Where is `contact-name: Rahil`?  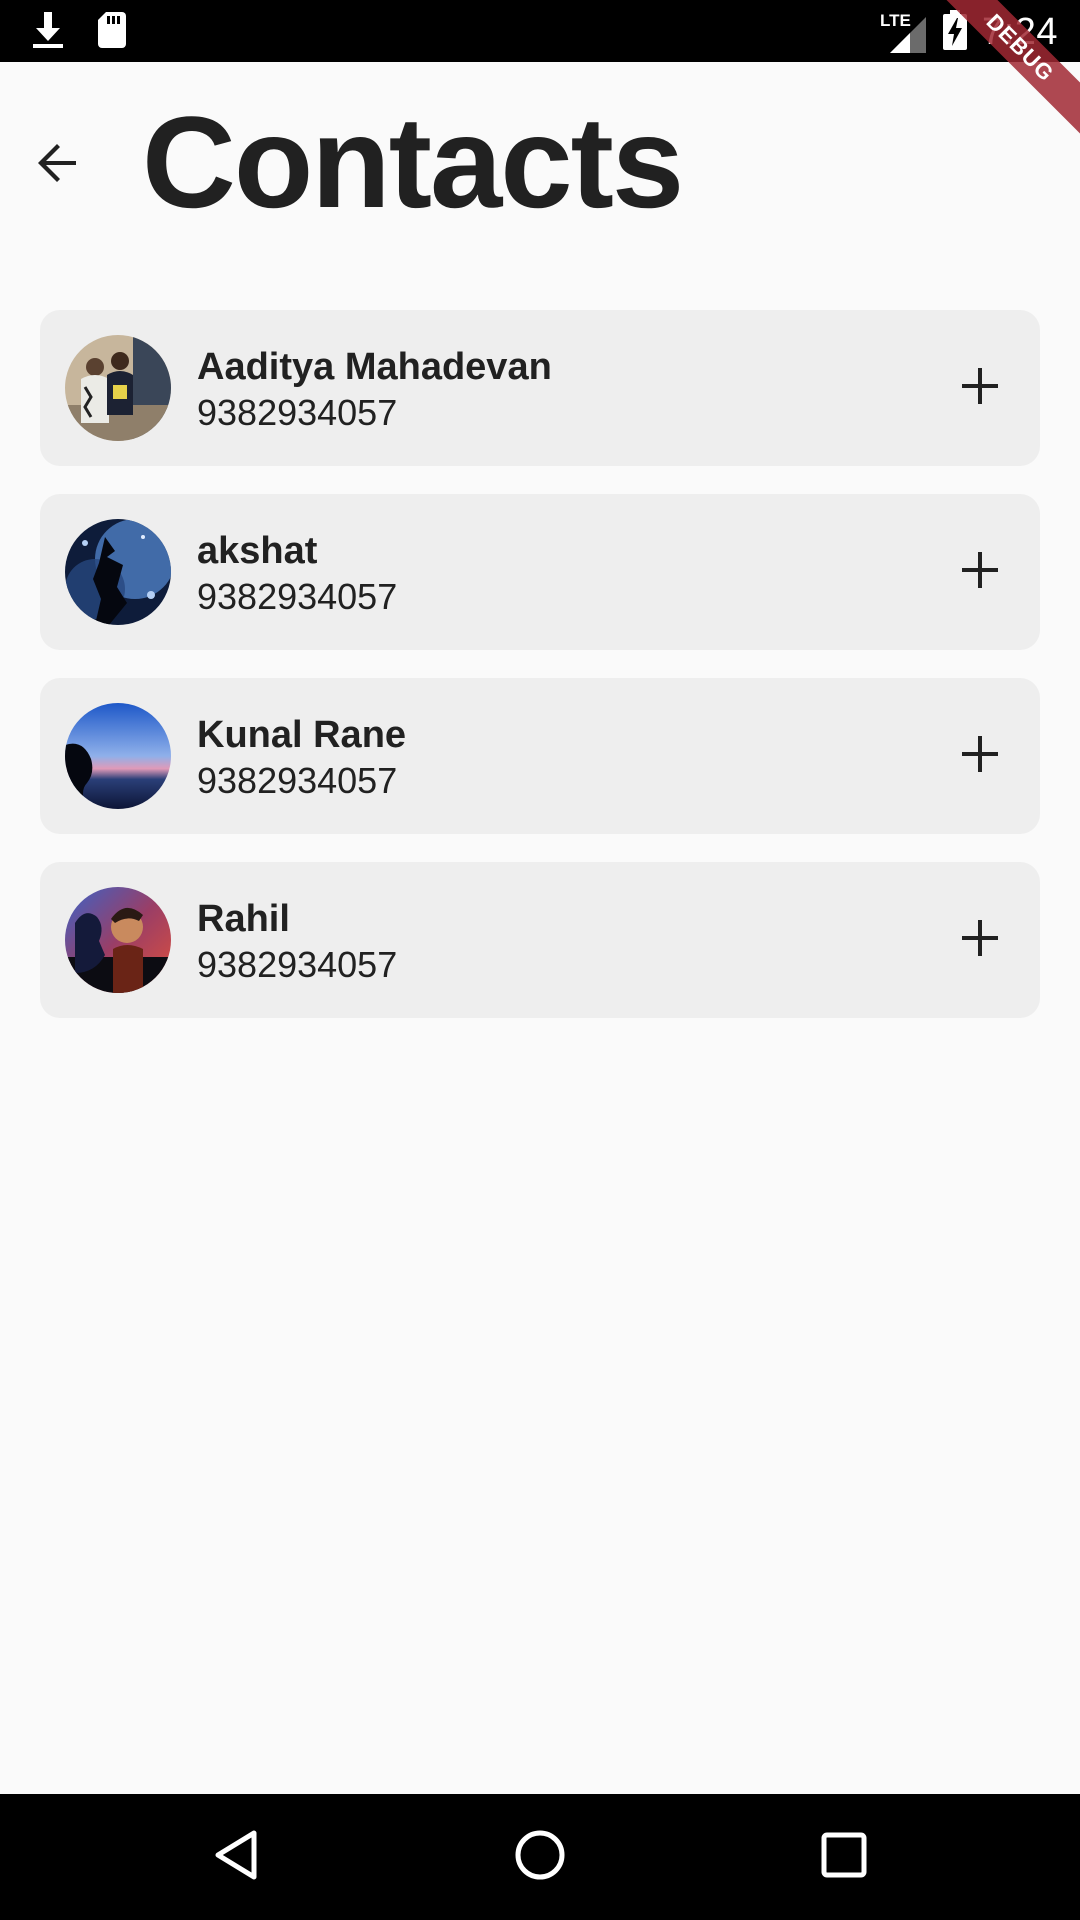
contact-name: Rahil is located at coordinates (243, 919).